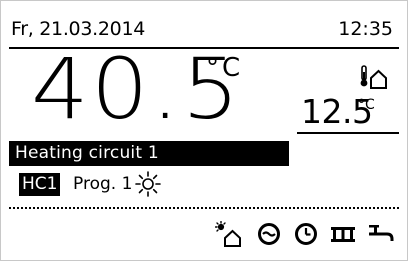 Image resolution: width=408 pixels, height=261 pixels. I want to click on faucet-icon, so click(380, 234).